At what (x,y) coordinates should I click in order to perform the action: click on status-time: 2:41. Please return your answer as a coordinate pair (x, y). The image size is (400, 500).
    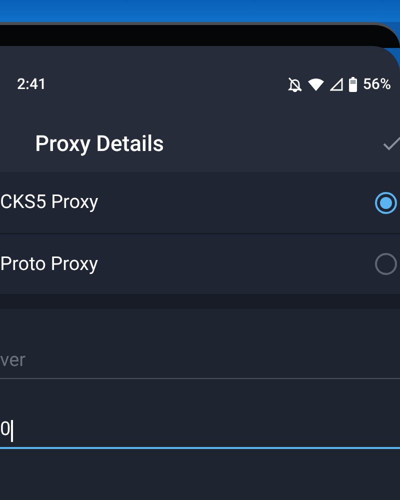
    Looking at the image, I should click on (32, 84).